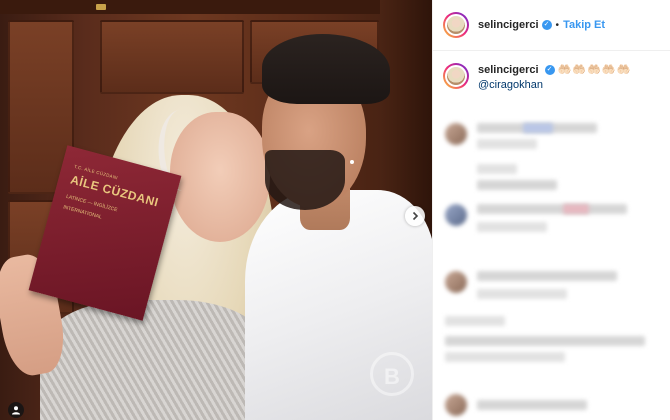 This screenshot has width=670, height=420. I want to click on door-frame, so click(216, 7).